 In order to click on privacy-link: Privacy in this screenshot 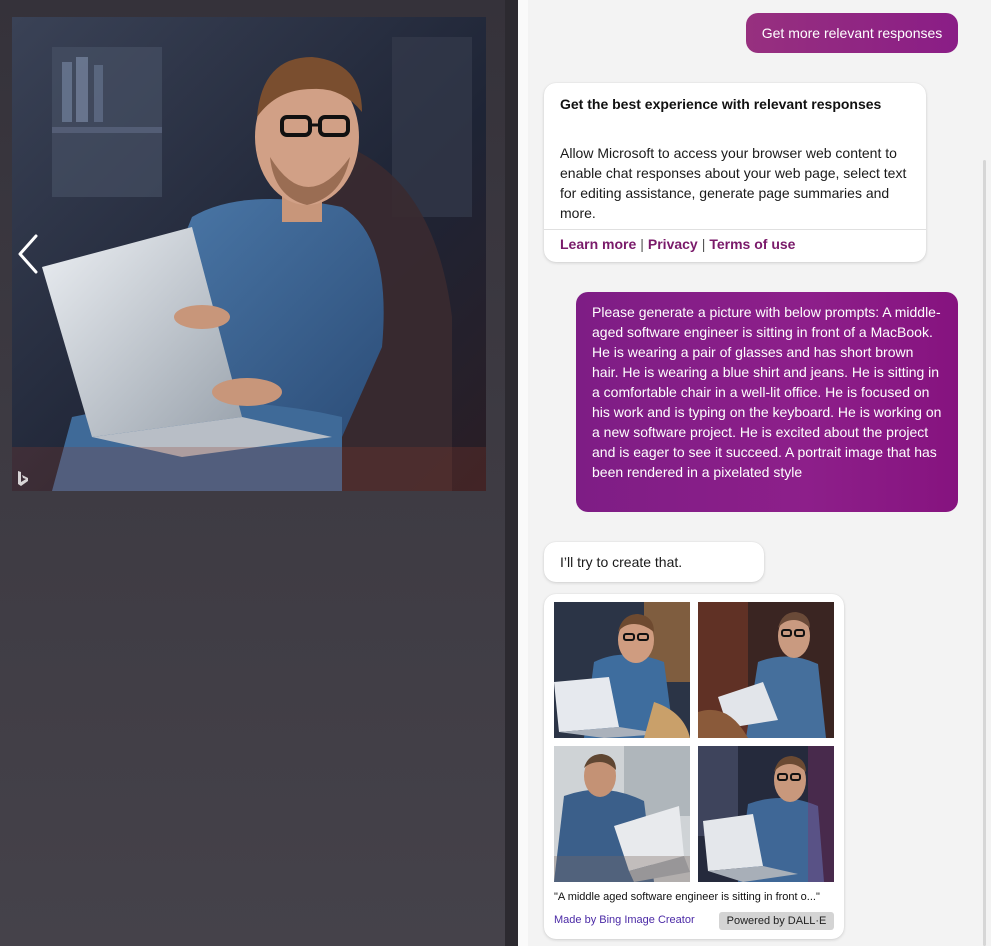, I will do `click(673, 244)`.